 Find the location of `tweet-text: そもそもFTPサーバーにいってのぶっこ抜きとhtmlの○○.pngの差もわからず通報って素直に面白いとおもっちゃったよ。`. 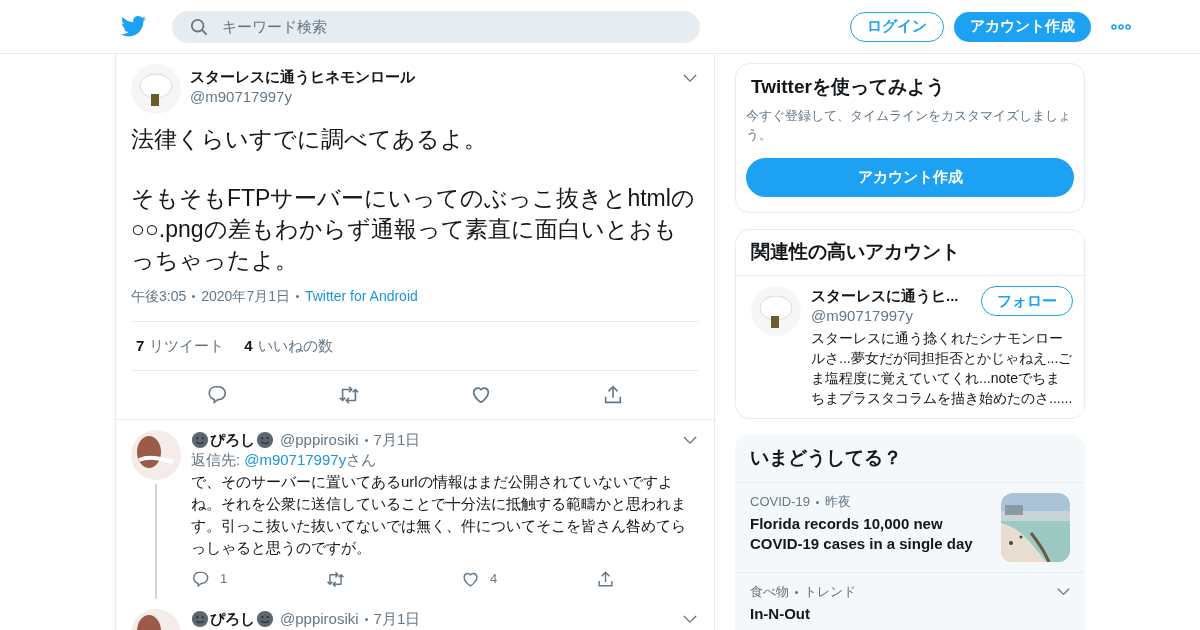

tweet-text: そもそもFTPサーバーにいってのぶっこ抜きとhtmlの○○.pngの差もわからず通報って素直に面白いとおもっちゃったよ。 is located at coordinates (413, 229).